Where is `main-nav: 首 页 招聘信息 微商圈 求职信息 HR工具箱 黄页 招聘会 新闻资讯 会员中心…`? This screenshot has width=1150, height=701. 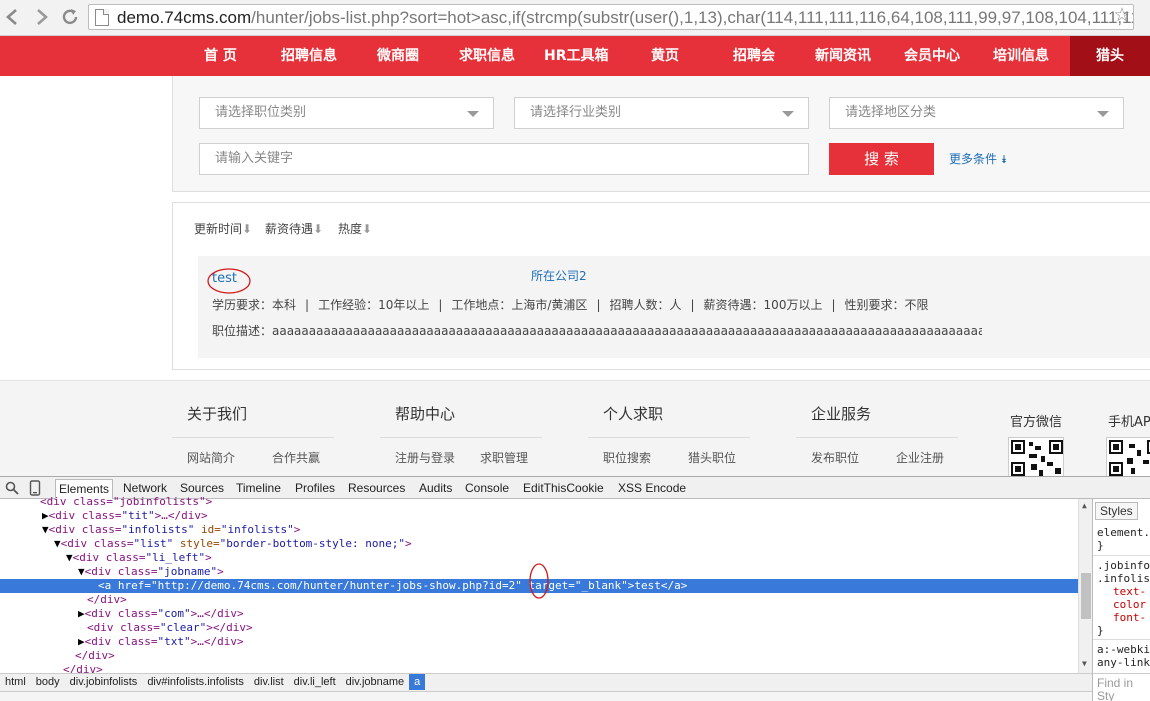 main-nav: 首 页 招聘信息 微商圈 求职信息 HR工具箱 黄页 招聘会 新闻资讯 会员中心… is located at coordinates (575, 56).